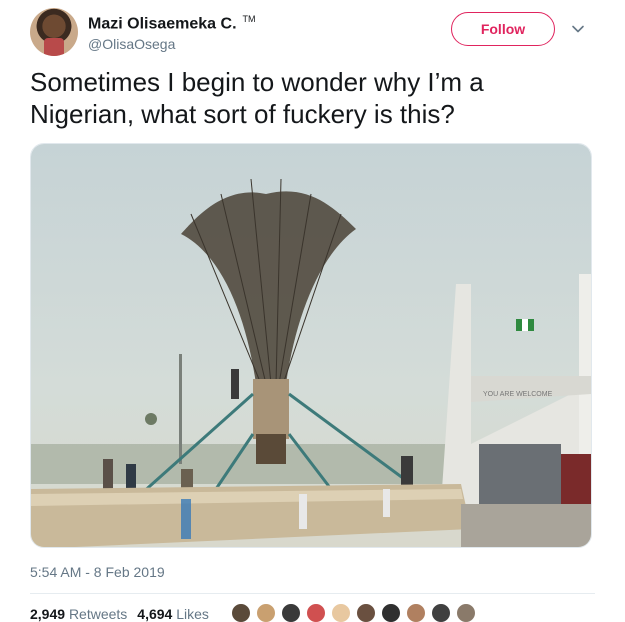 The image size is (625, 622). I want to click on retweets-stat: 2,949 Retweets, so click(78, 614).